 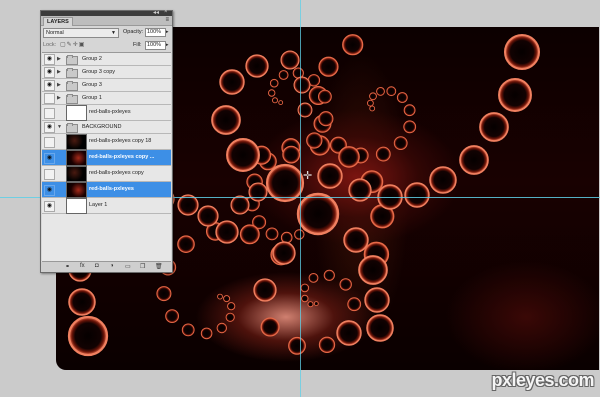 I want to click on vertical-guide, so click(x=300, y=198).